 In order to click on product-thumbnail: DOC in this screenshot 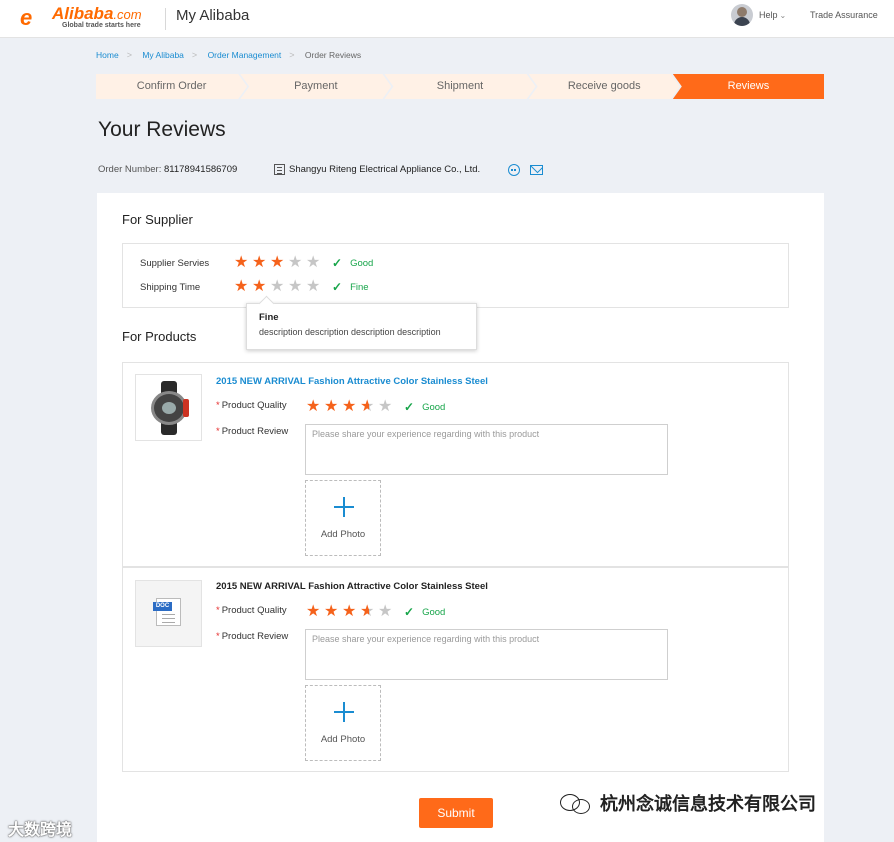, I will do `click(168, 613)`.